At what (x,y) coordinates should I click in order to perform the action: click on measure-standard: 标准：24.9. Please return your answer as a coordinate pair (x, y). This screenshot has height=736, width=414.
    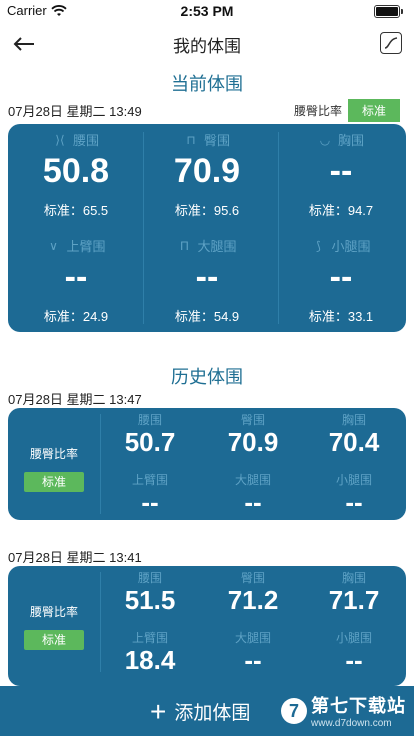
    Looking at the image, I should click on (76, 316).